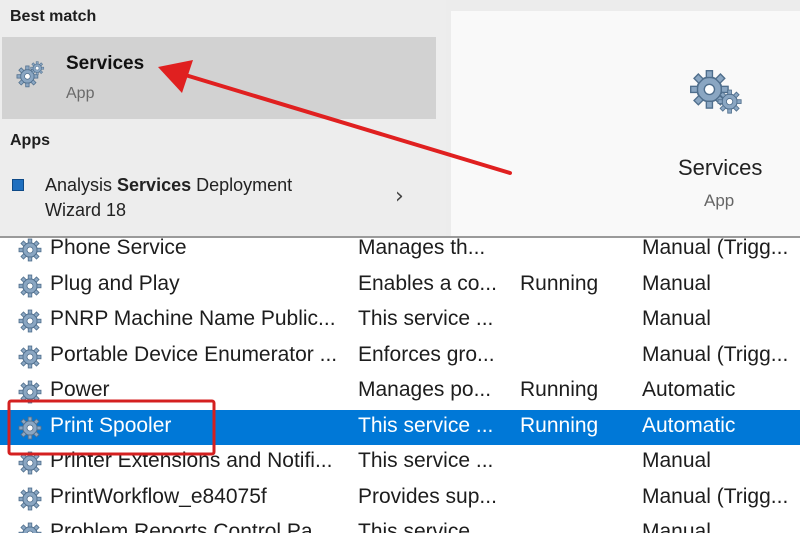  I want to click on apps-item-analysis-services: Analysis Services Deployment Wizard 18 ›, so click(223, 198).